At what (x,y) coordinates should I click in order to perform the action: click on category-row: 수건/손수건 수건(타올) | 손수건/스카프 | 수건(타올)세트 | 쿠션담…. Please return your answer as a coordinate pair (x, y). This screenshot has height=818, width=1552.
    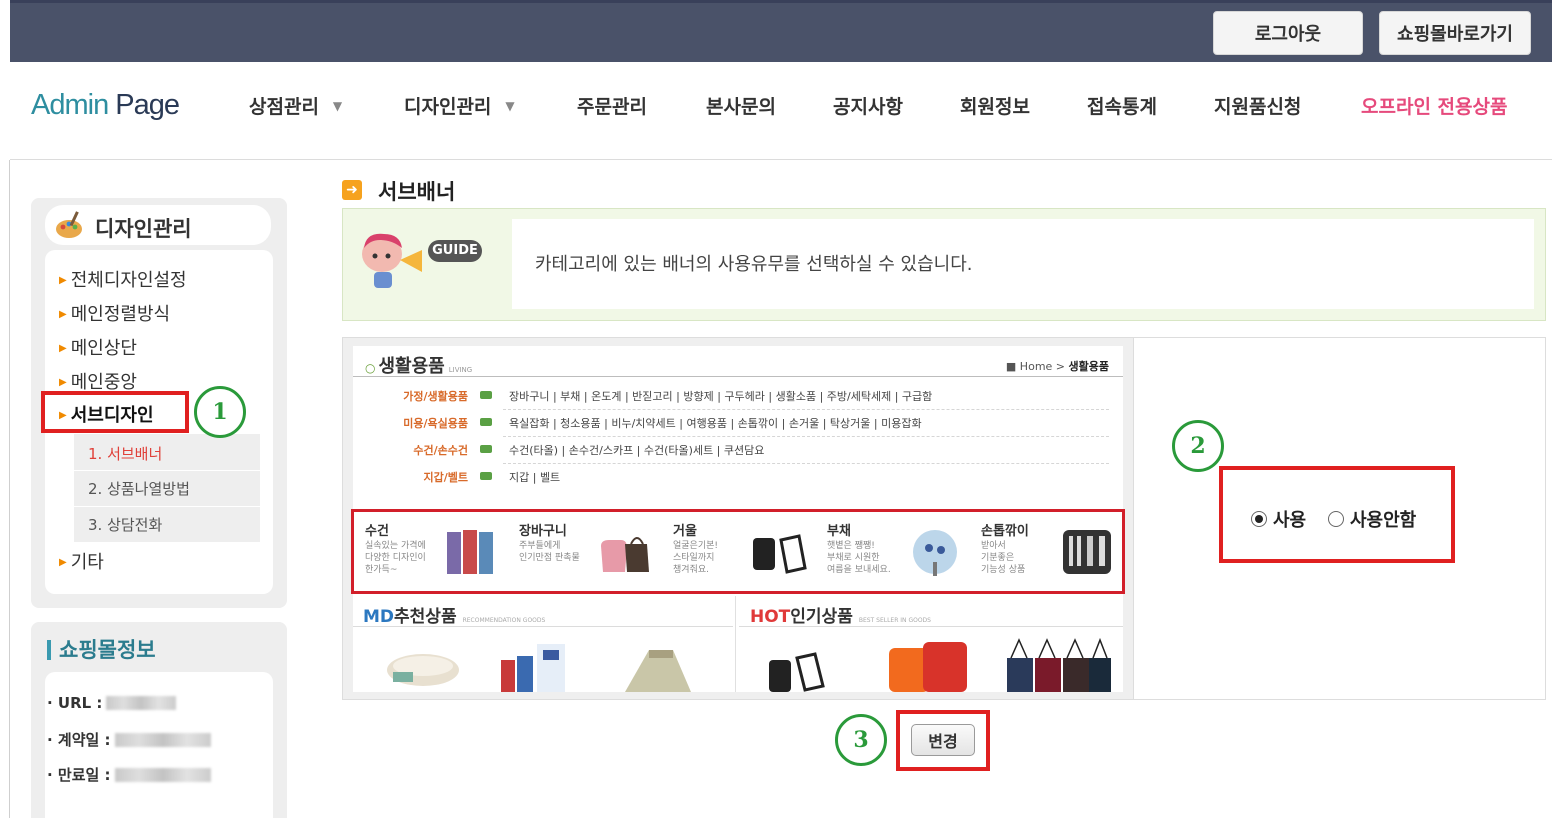
    Looking at the image, I should click on (738, 450).